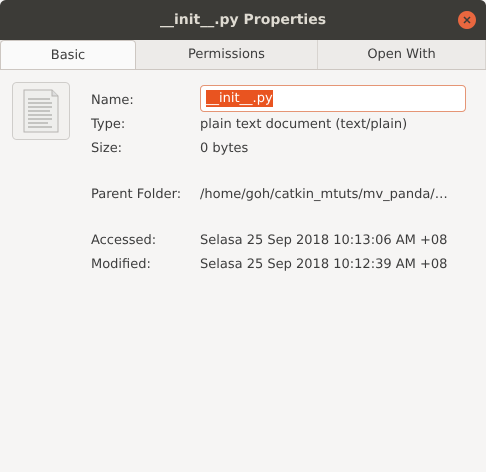 This screenshot has height=472, width=486. What do you see at coordinates (107, 148) in the screenshot?
I see `field-label: Size:` at bounding box center [107, 148].